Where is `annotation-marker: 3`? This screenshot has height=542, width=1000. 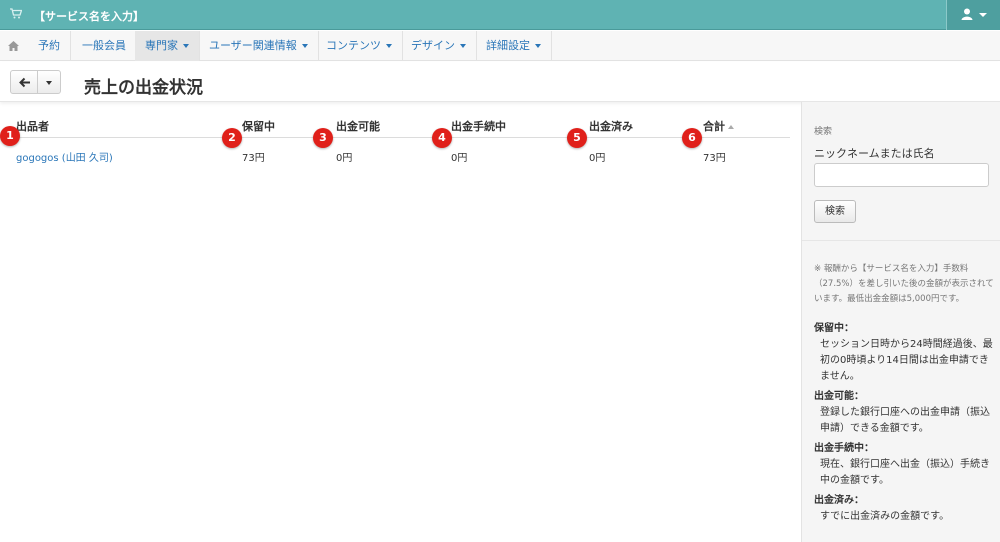
annotation-marker: 3 is located at coordinates (323, 138).